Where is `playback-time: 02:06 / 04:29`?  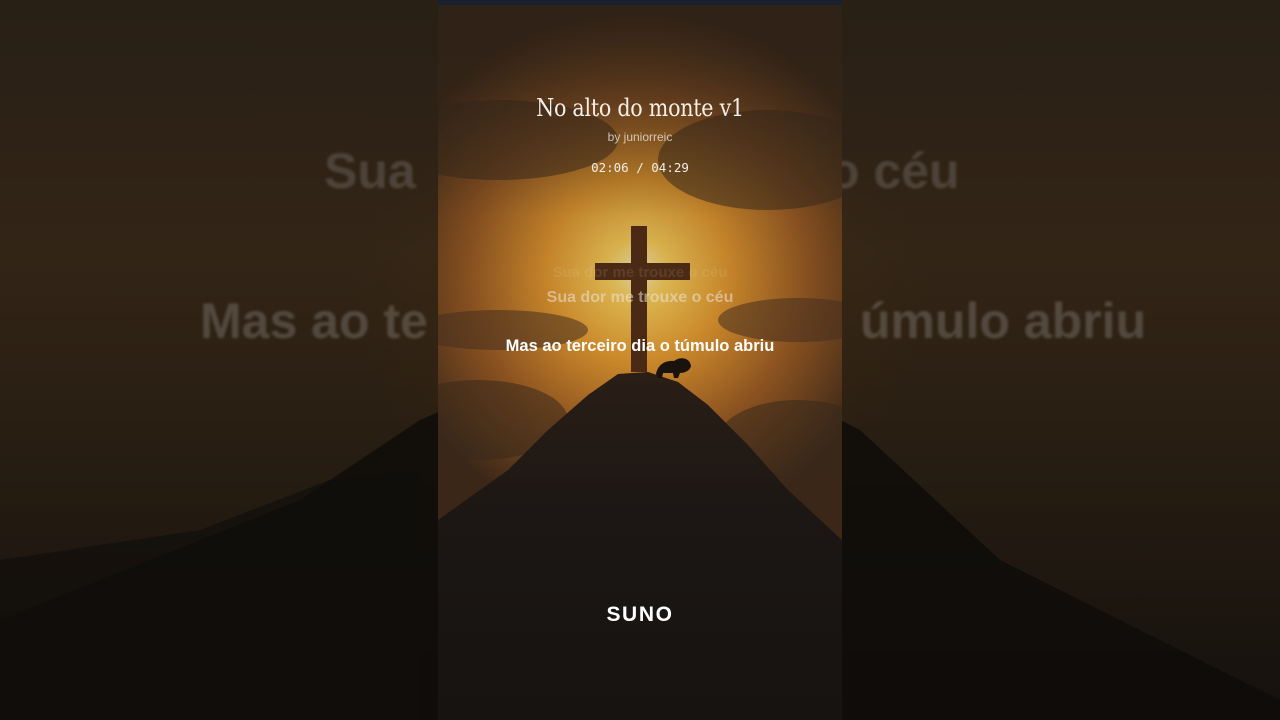 playback-time: 02:06 / 04:29 is located at coordinates (640, 167).